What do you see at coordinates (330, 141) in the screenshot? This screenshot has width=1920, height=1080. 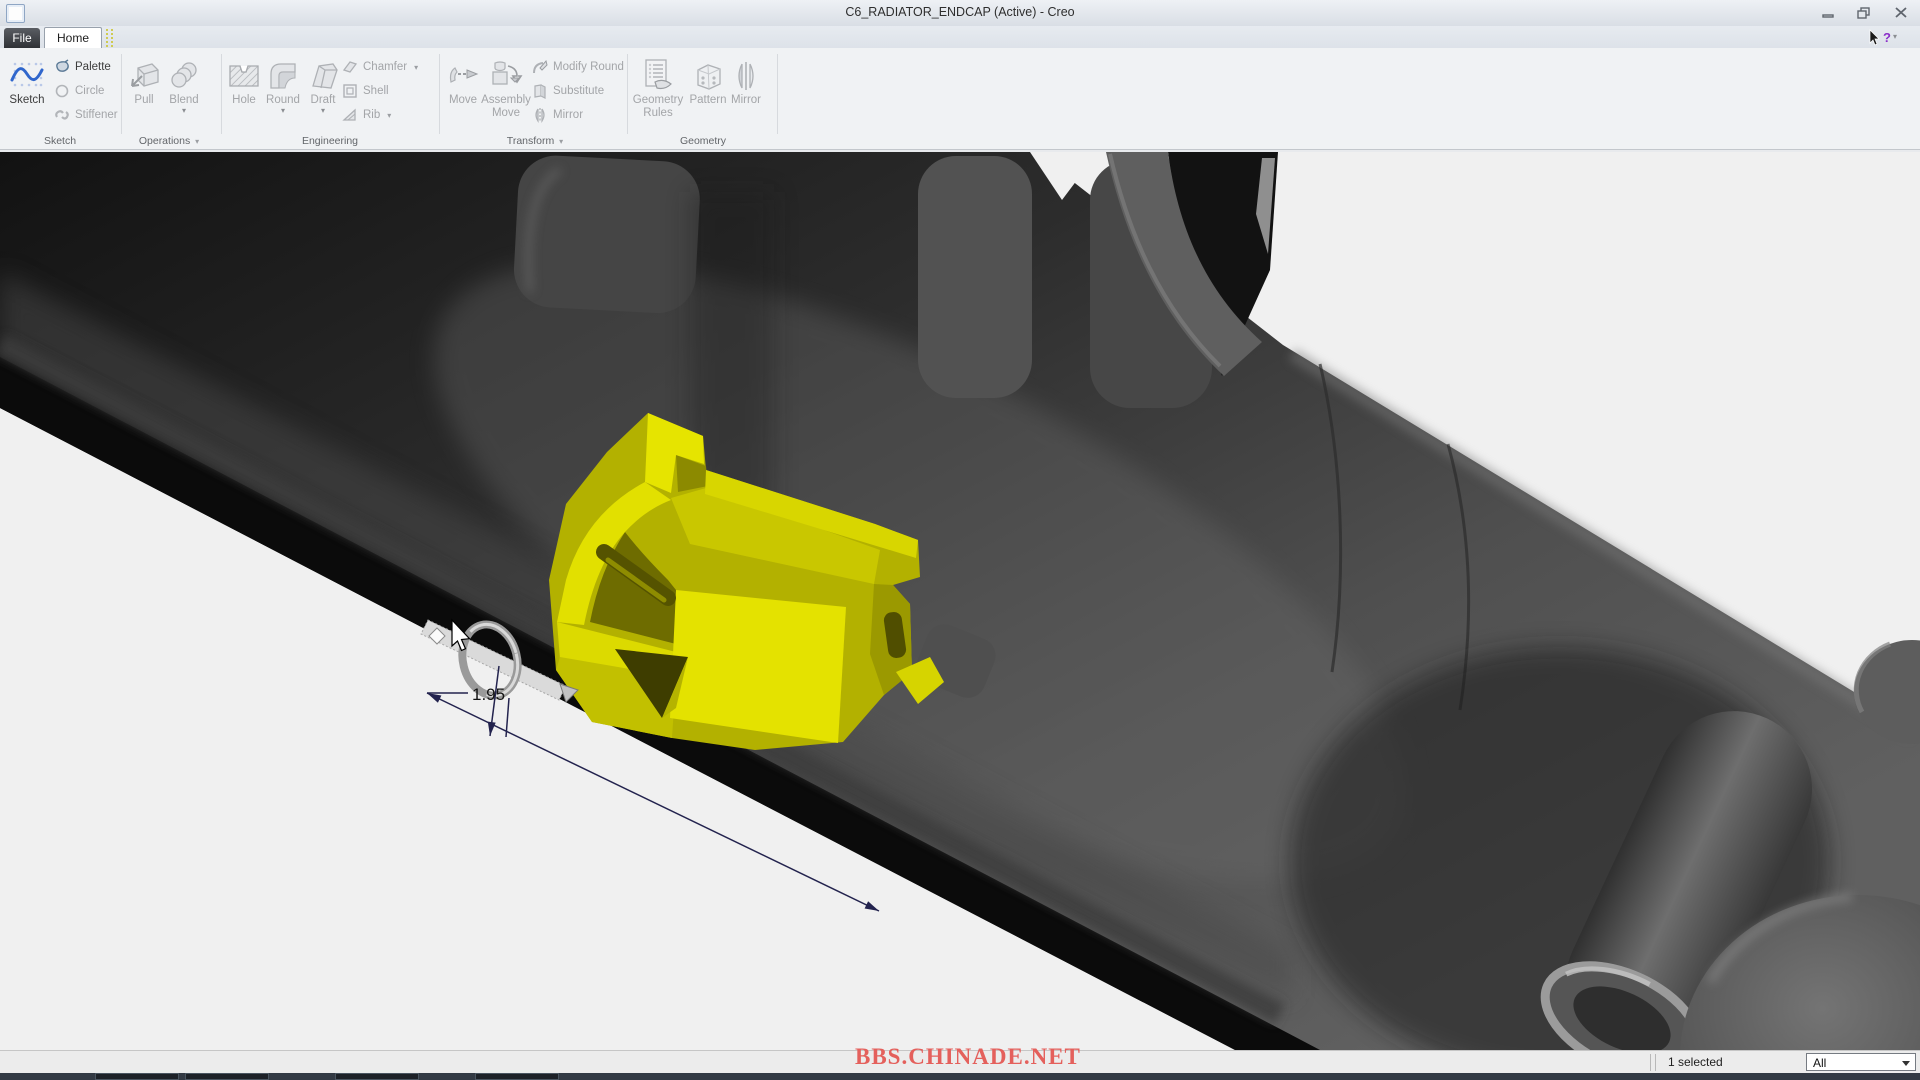 I see `group-label-engineering: Engineering` at bounding box center [330, 141].